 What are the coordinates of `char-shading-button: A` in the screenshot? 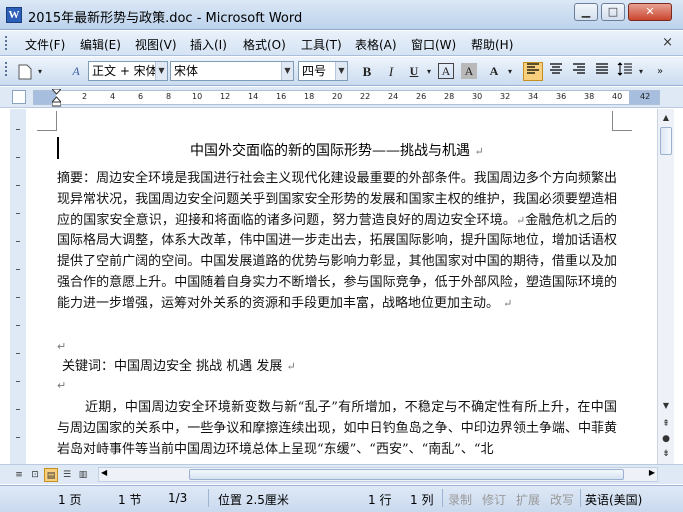 It's located at (469, 71).